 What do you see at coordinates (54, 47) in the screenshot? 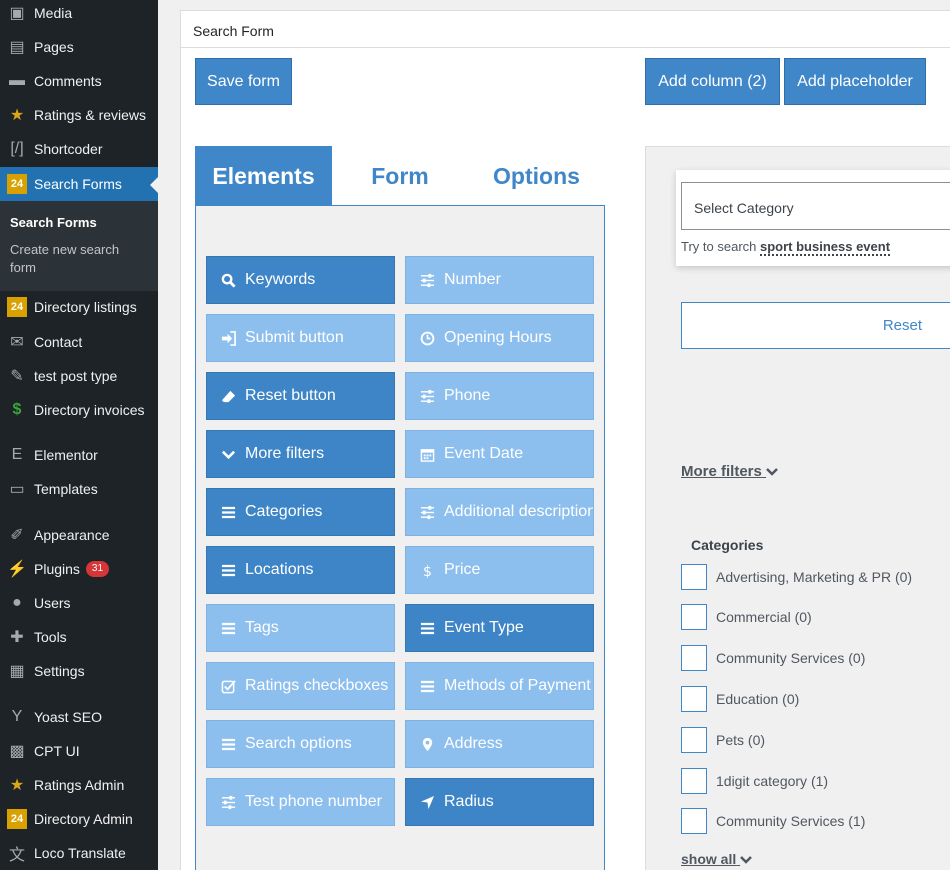
I see `sidebar-item-label: Pages` at bounding box center [54, 47].